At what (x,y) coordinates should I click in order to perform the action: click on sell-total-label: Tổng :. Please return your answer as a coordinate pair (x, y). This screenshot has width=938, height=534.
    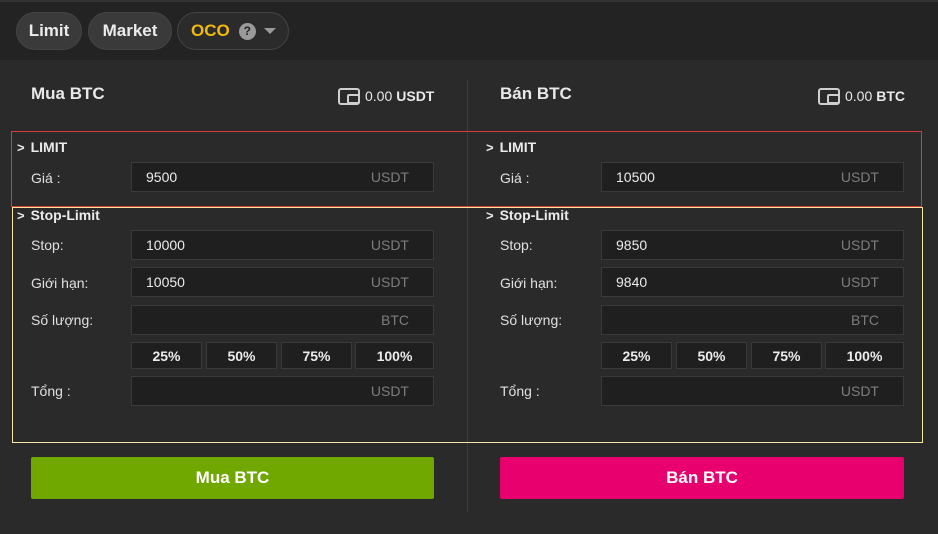
    Looking at the image, I should click on (520, 391).